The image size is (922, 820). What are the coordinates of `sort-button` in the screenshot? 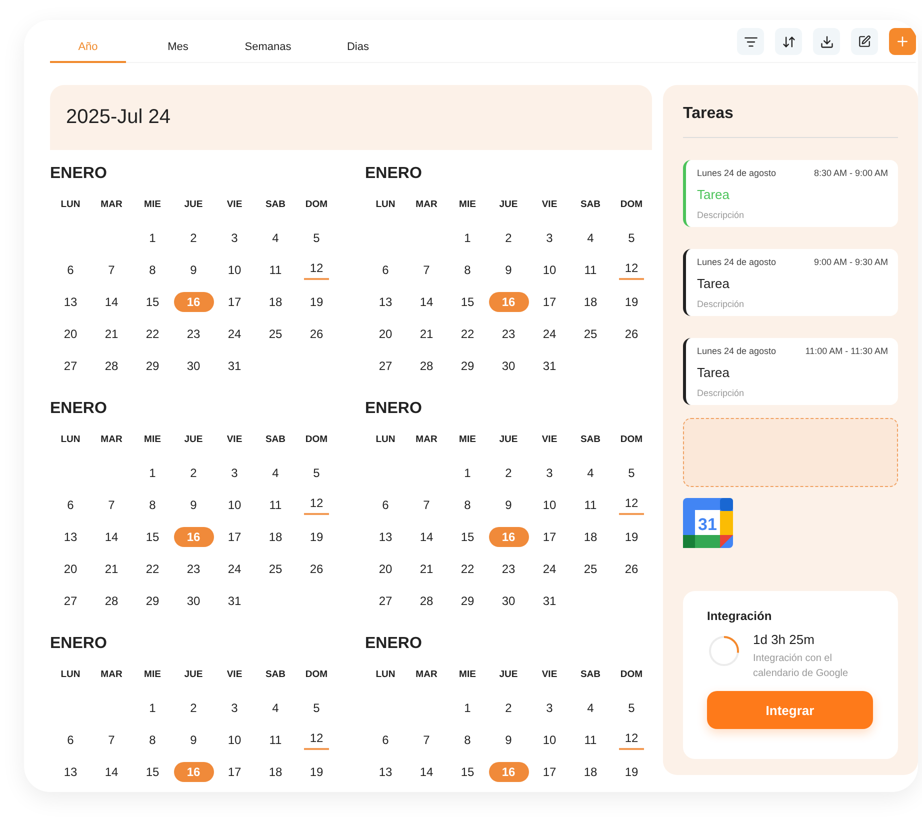 It's located at (788, 41).